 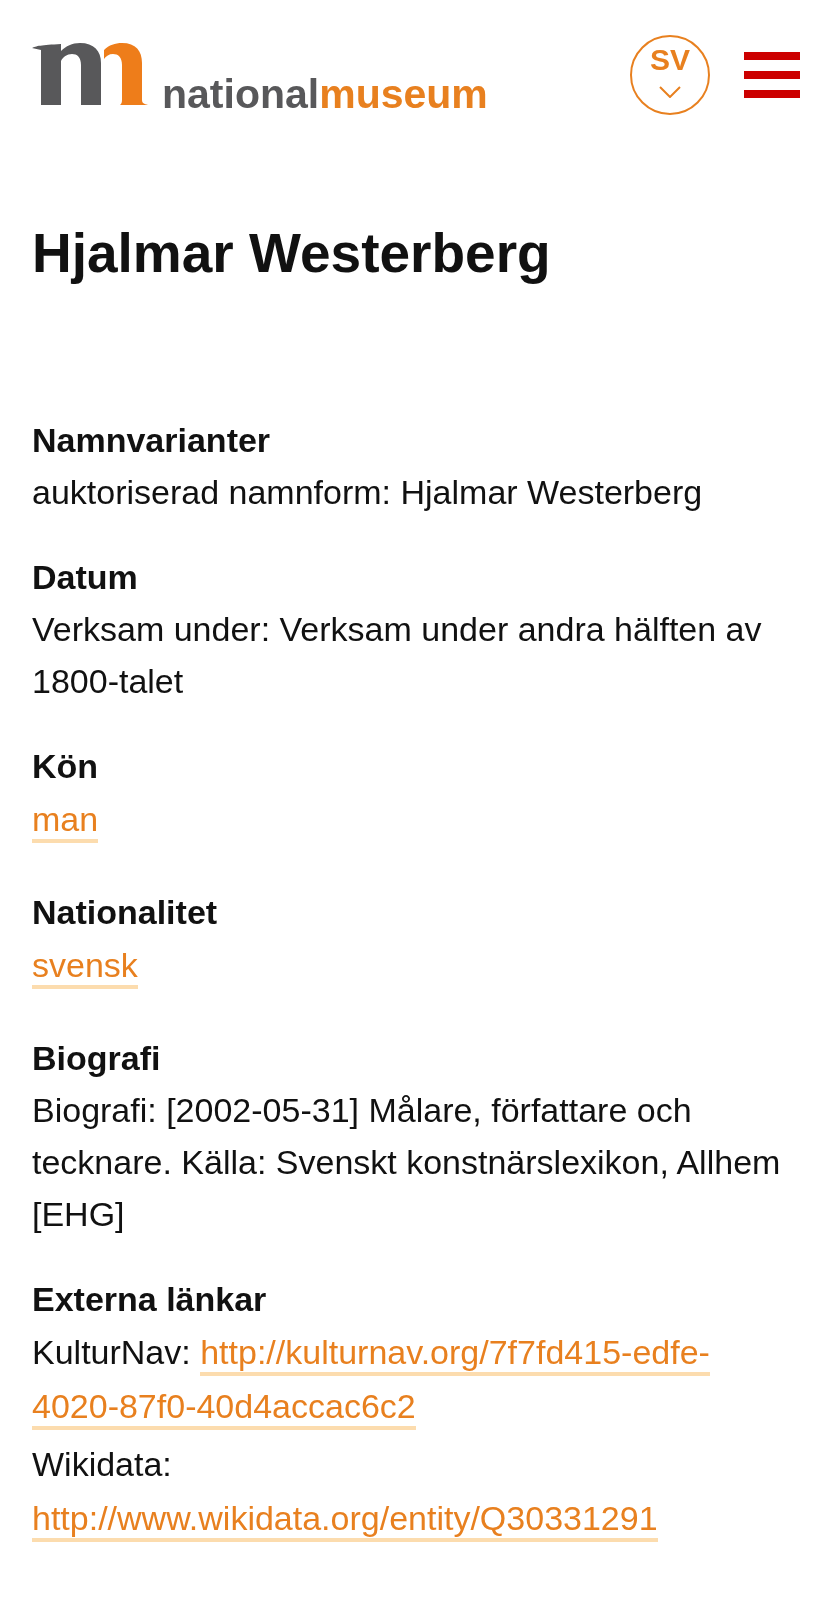 I want to click on menu-button, so click(x=772, y=75).